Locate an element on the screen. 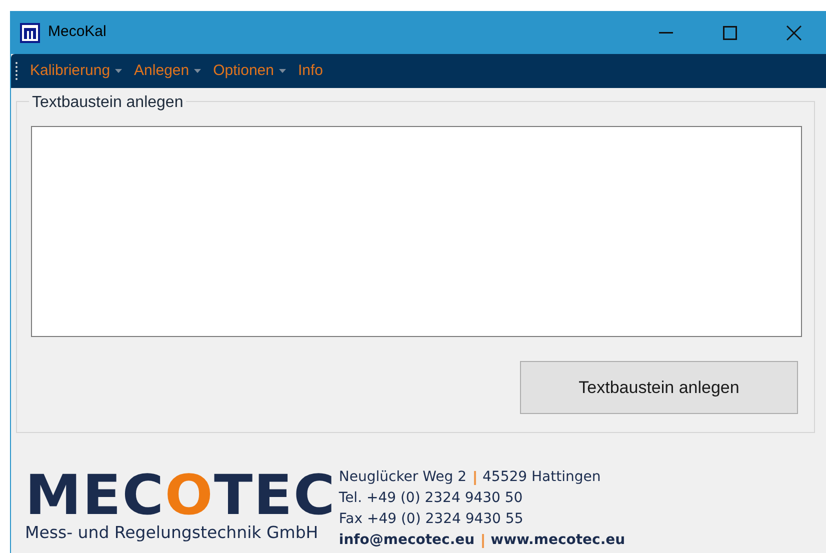  close-icon is located at coordinates (794, 32).